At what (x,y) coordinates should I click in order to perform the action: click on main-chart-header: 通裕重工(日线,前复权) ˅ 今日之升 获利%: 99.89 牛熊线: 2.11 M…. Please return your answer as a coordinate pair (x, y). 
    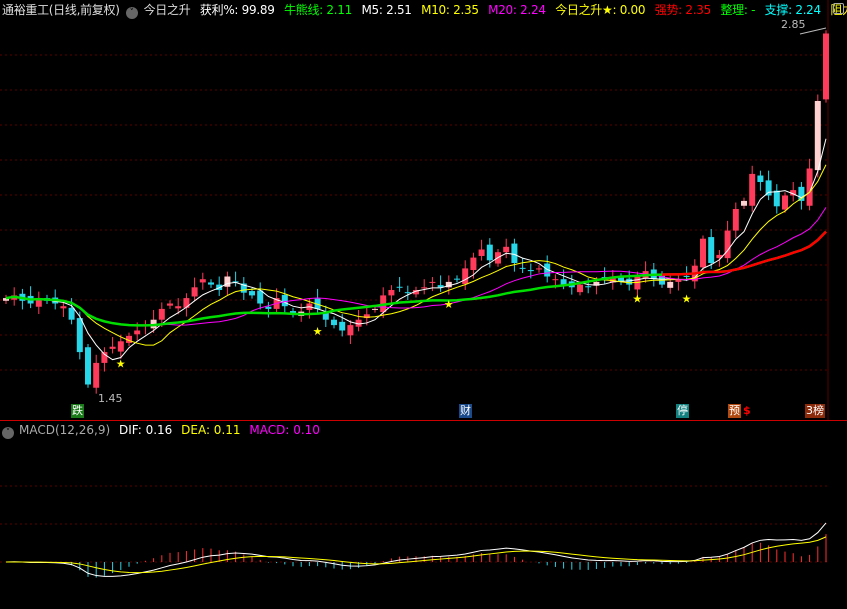
    Looking at the image, I should click on (424, 10).